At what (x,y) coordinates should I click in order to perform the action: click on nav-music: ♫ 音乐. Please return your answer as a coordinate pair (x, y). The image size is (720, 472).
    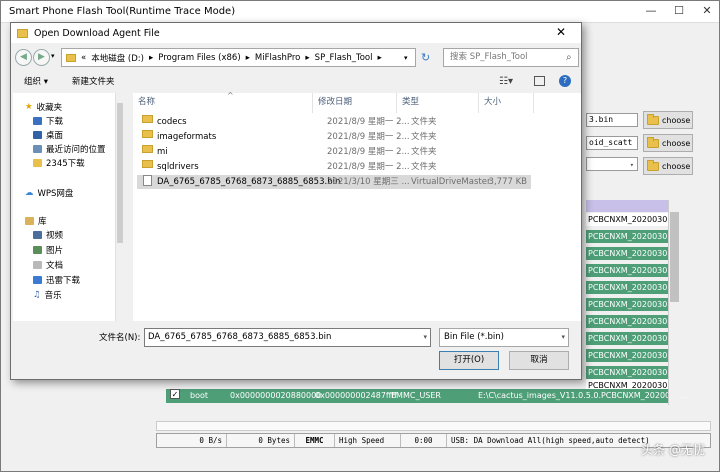
    Looking at the image, I should click on (47, 295).